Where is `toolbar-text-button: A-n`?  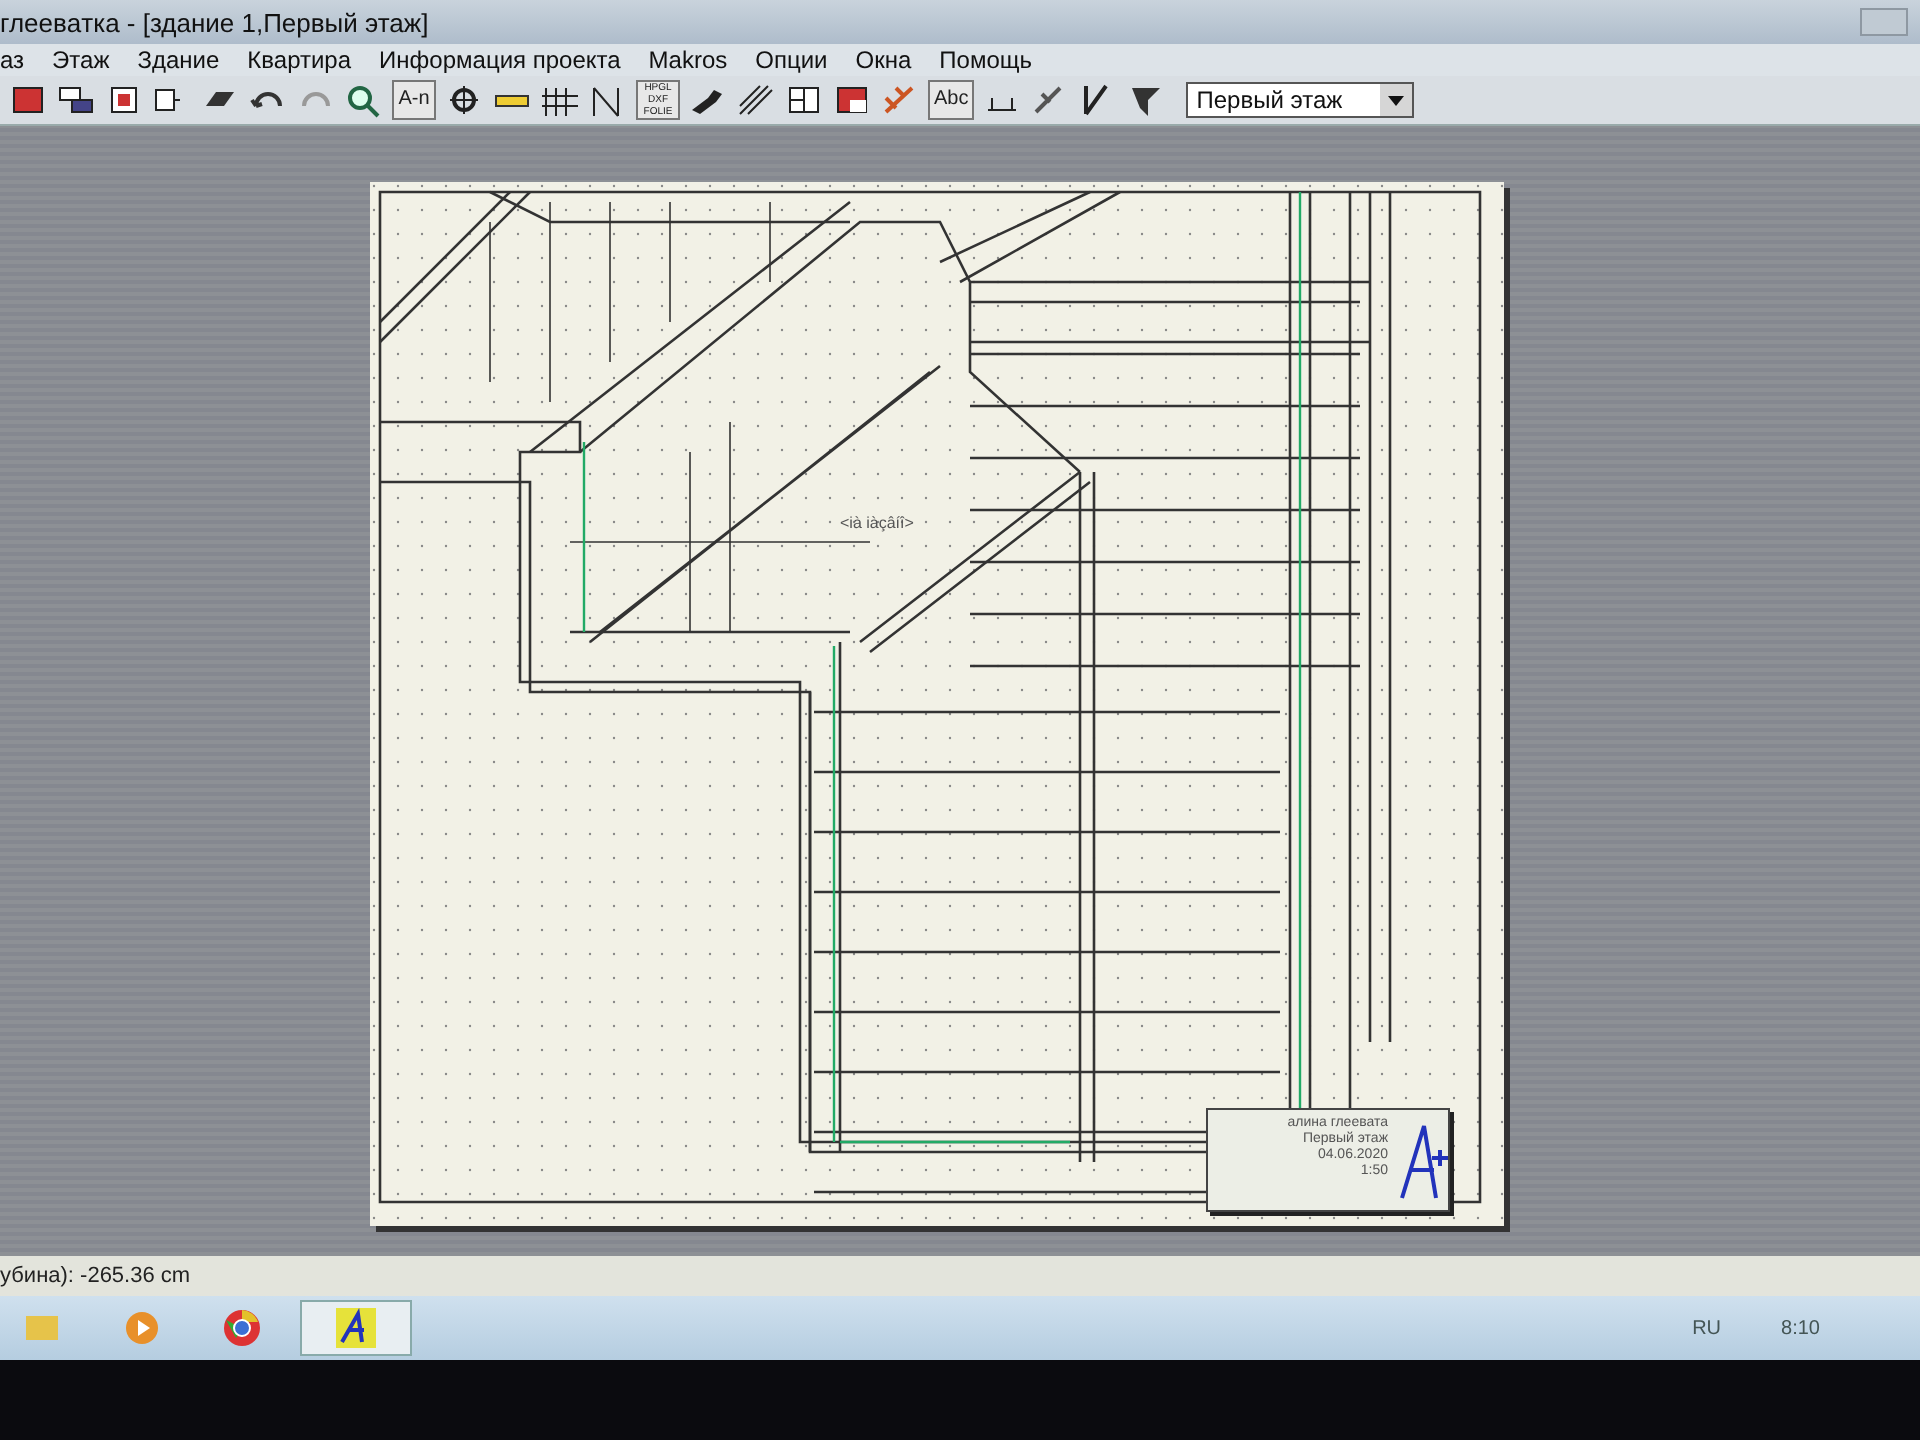
toolbar-text-button: A-n is located at coordinates (414, 100).